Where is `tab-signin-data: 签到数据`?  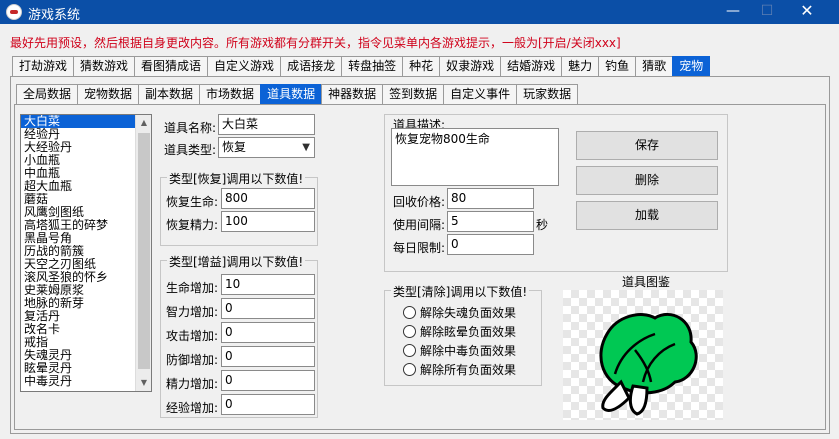
tab-signin-data: 签到数据 is located at coordinates (413, 94).